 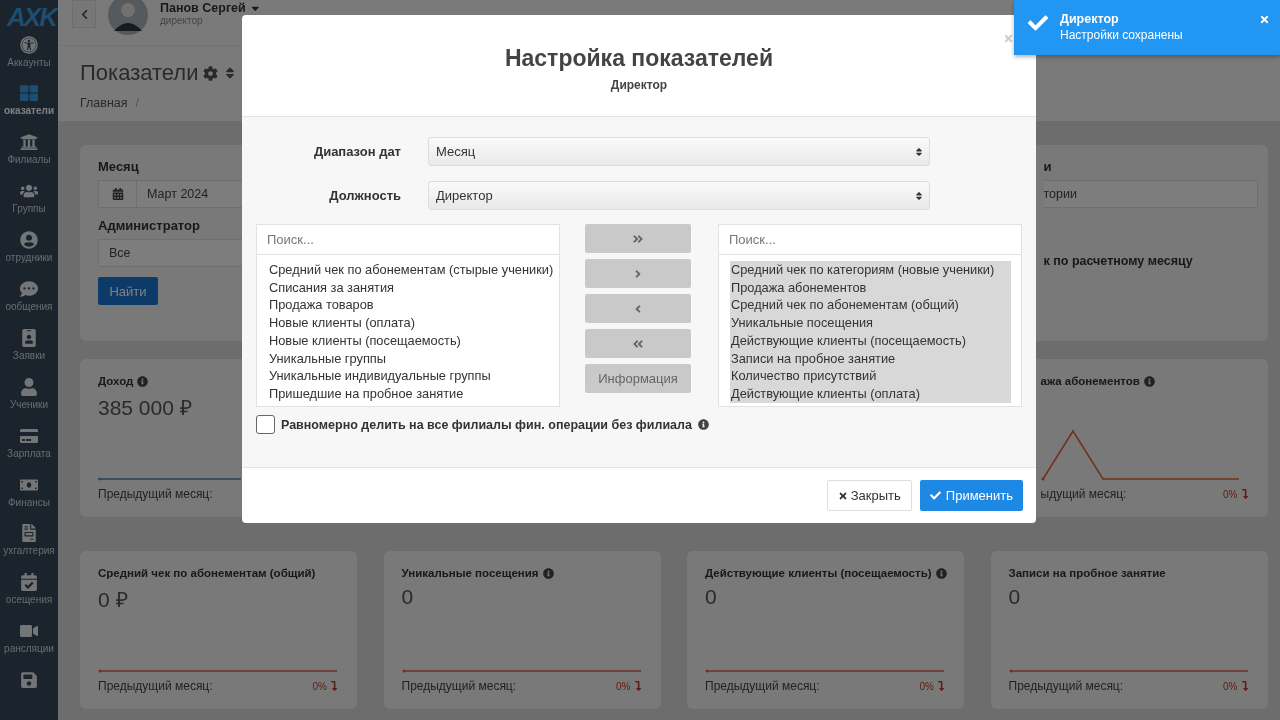 I want to click on sidebar-item: ухгалтерия, so click(x=29, y=549).